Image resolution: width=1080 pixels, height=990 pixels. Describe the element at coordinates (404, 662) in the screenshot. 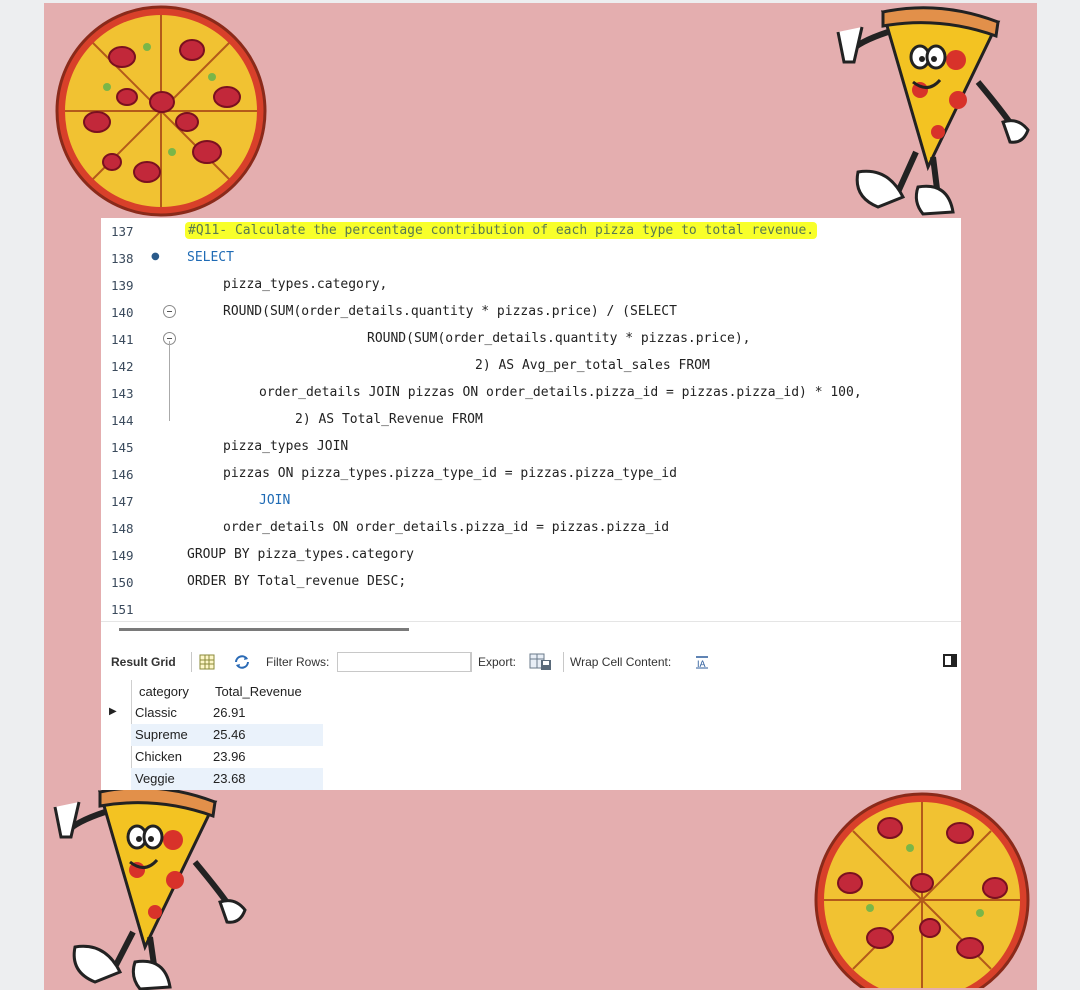

I see `filter-rows-input` at that location.